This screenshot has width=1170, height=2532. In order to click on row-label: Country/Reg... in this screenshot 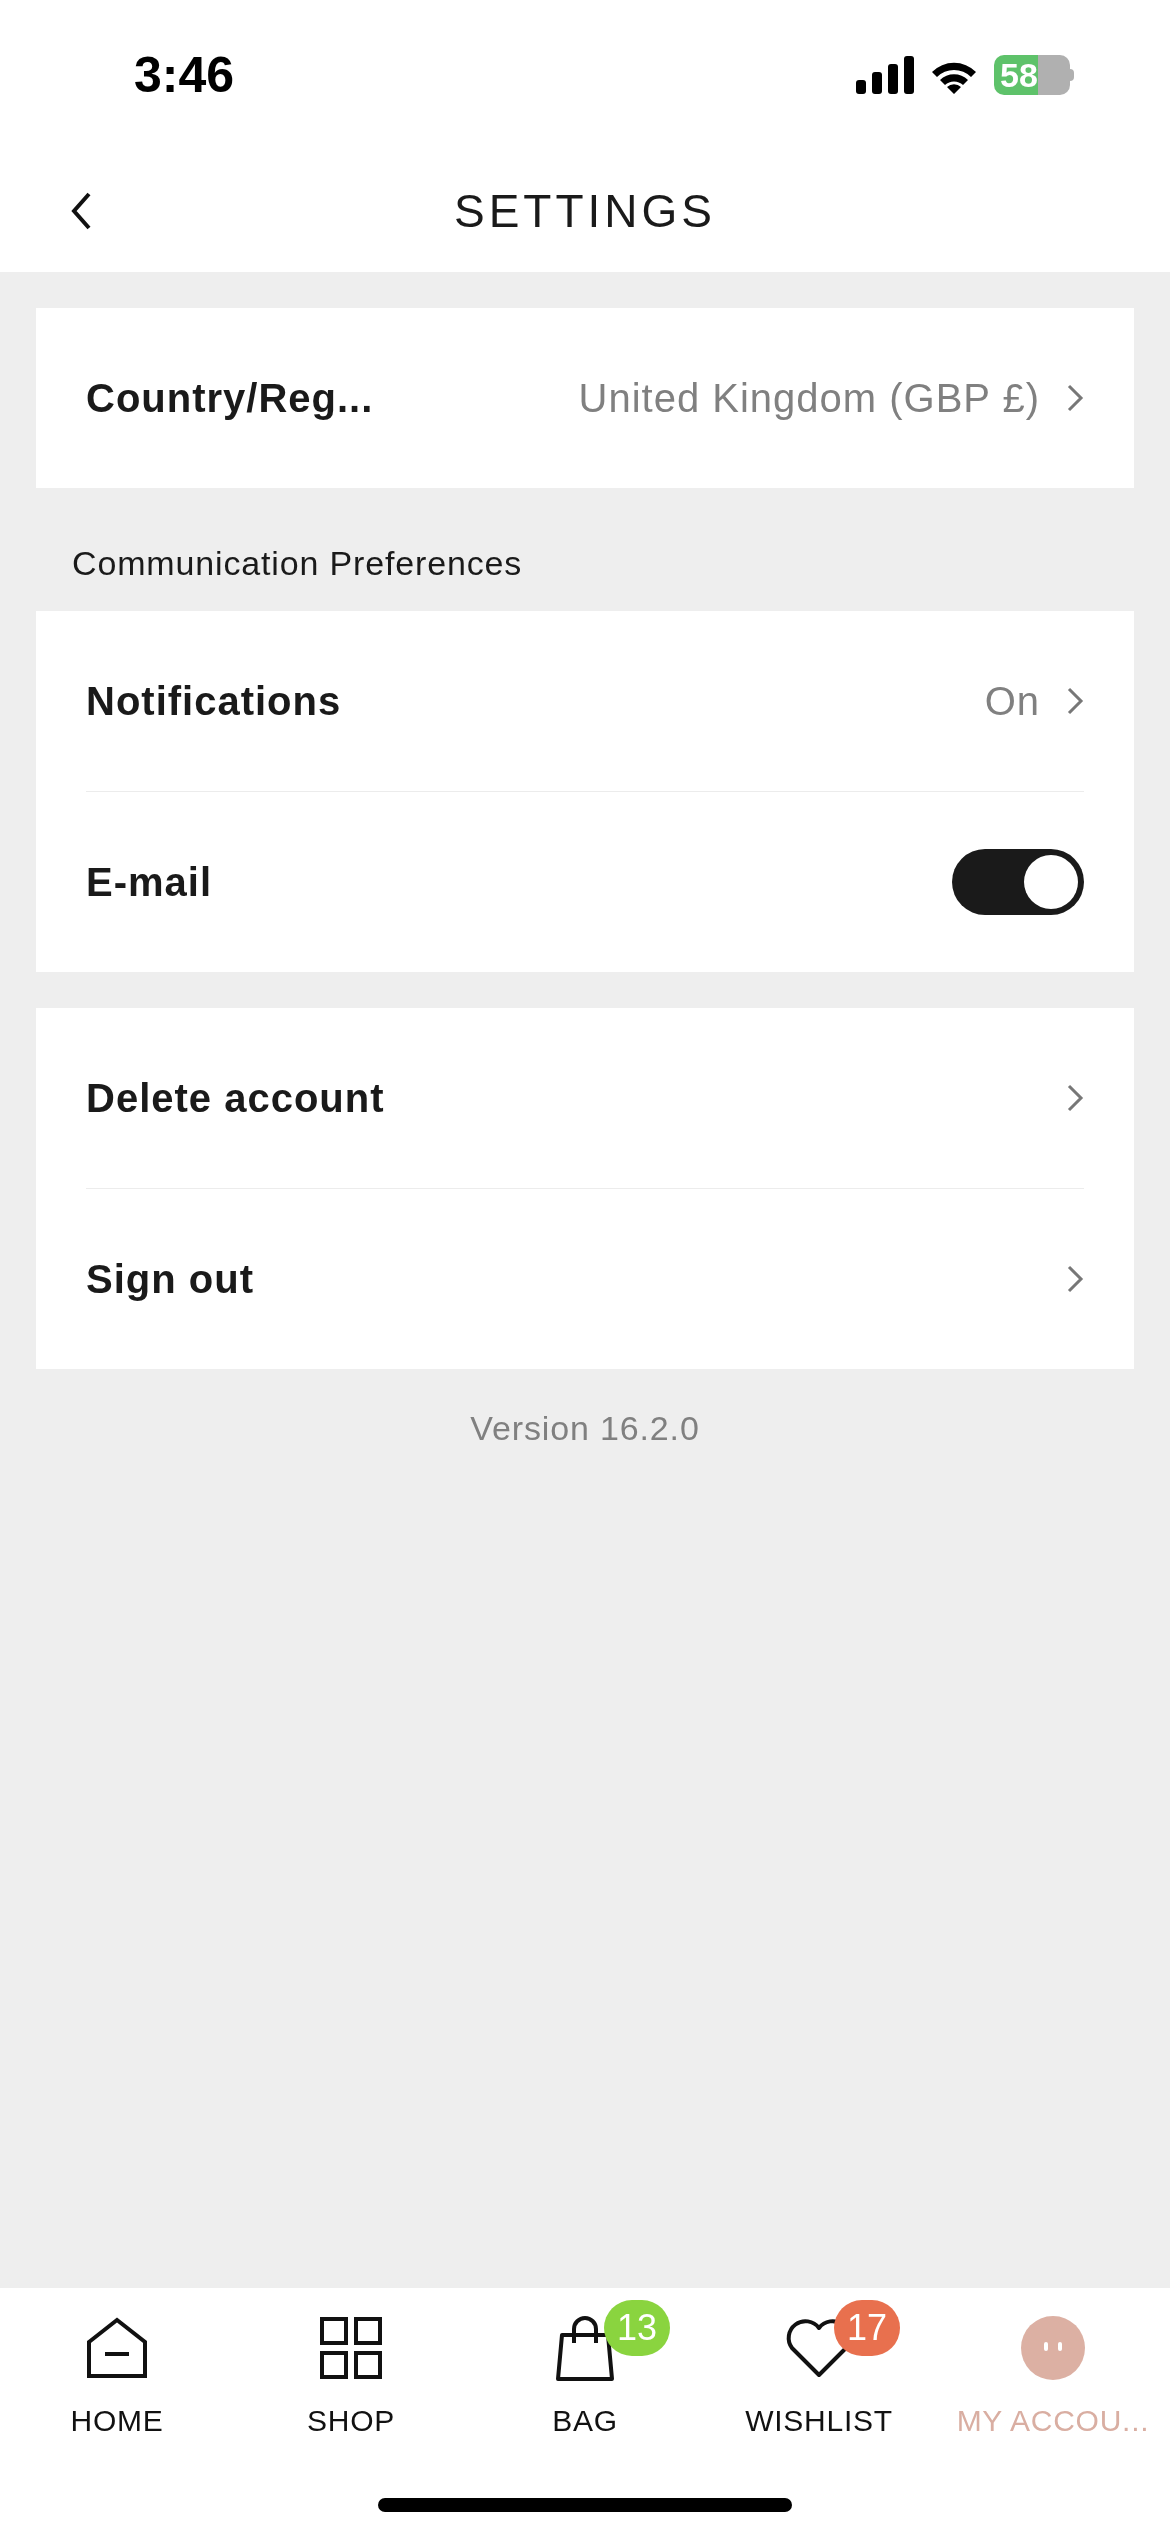, I will do `click(230, 398)`.